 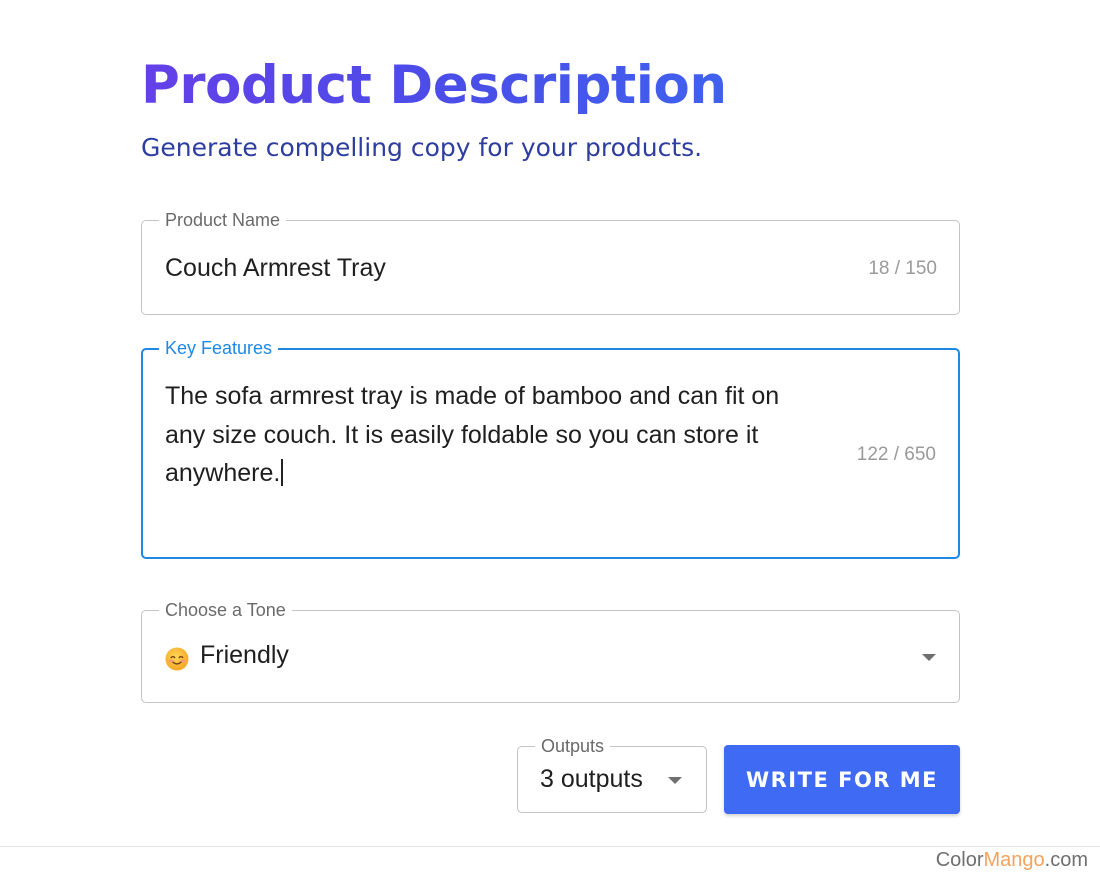 What do you see at coordinates (225, 610) in the screenshot?
I see `tone-label: Choose a Tone` at bounding box center [225, 610].